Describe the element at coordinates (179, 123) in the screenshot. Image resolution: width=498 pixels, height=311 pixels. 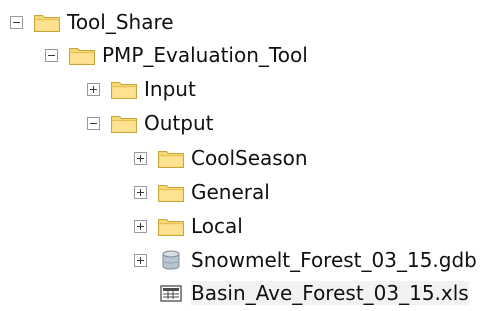
I see `tree-item-label: Output` at that location.